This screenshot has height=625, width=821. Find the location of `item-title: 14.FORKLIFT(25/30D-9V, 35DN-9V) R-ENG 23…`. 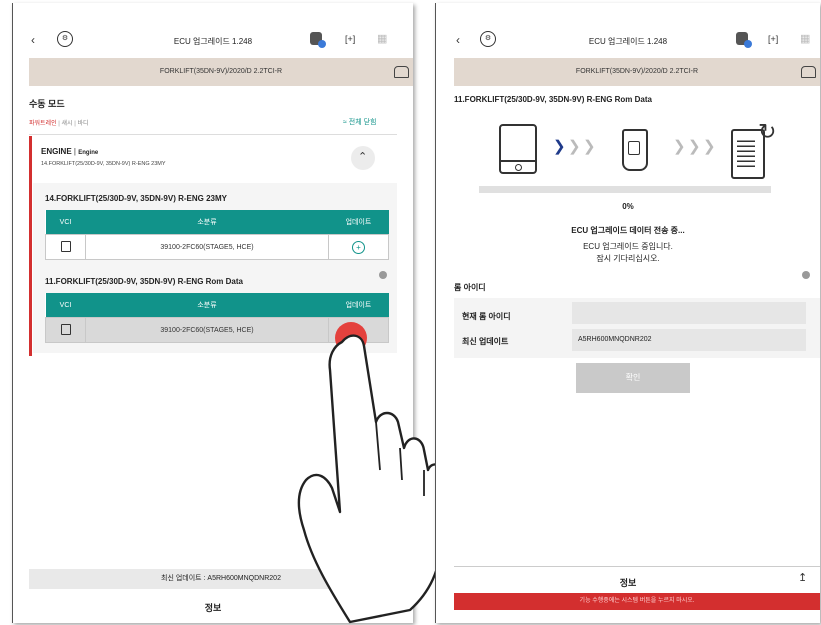

item-title: 14.FORKLIFT(25/30D-9V, 35DN-9V) R-ENG 23… is located at coordinates (136, 198).